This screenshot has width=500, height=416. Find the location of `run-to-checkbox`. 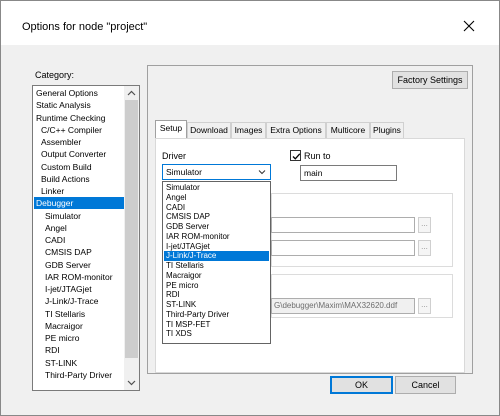

run-to-checkbox is located at coordinates (295, 155).